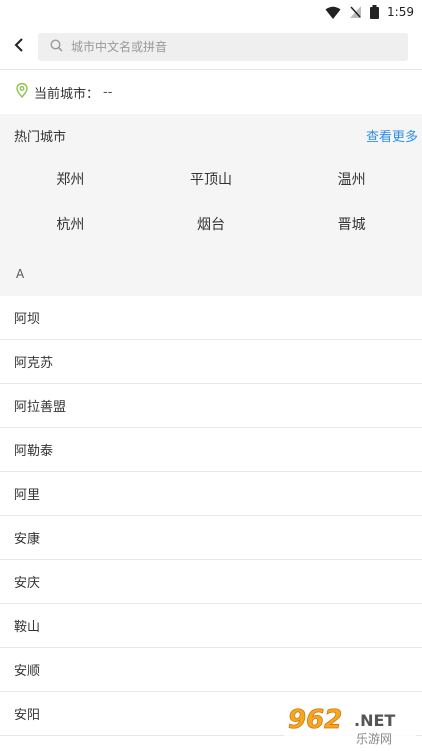  What do you see at coordinates (239, 46) in the screenshot?
I see `search-input` at bounding box center [239, 46].